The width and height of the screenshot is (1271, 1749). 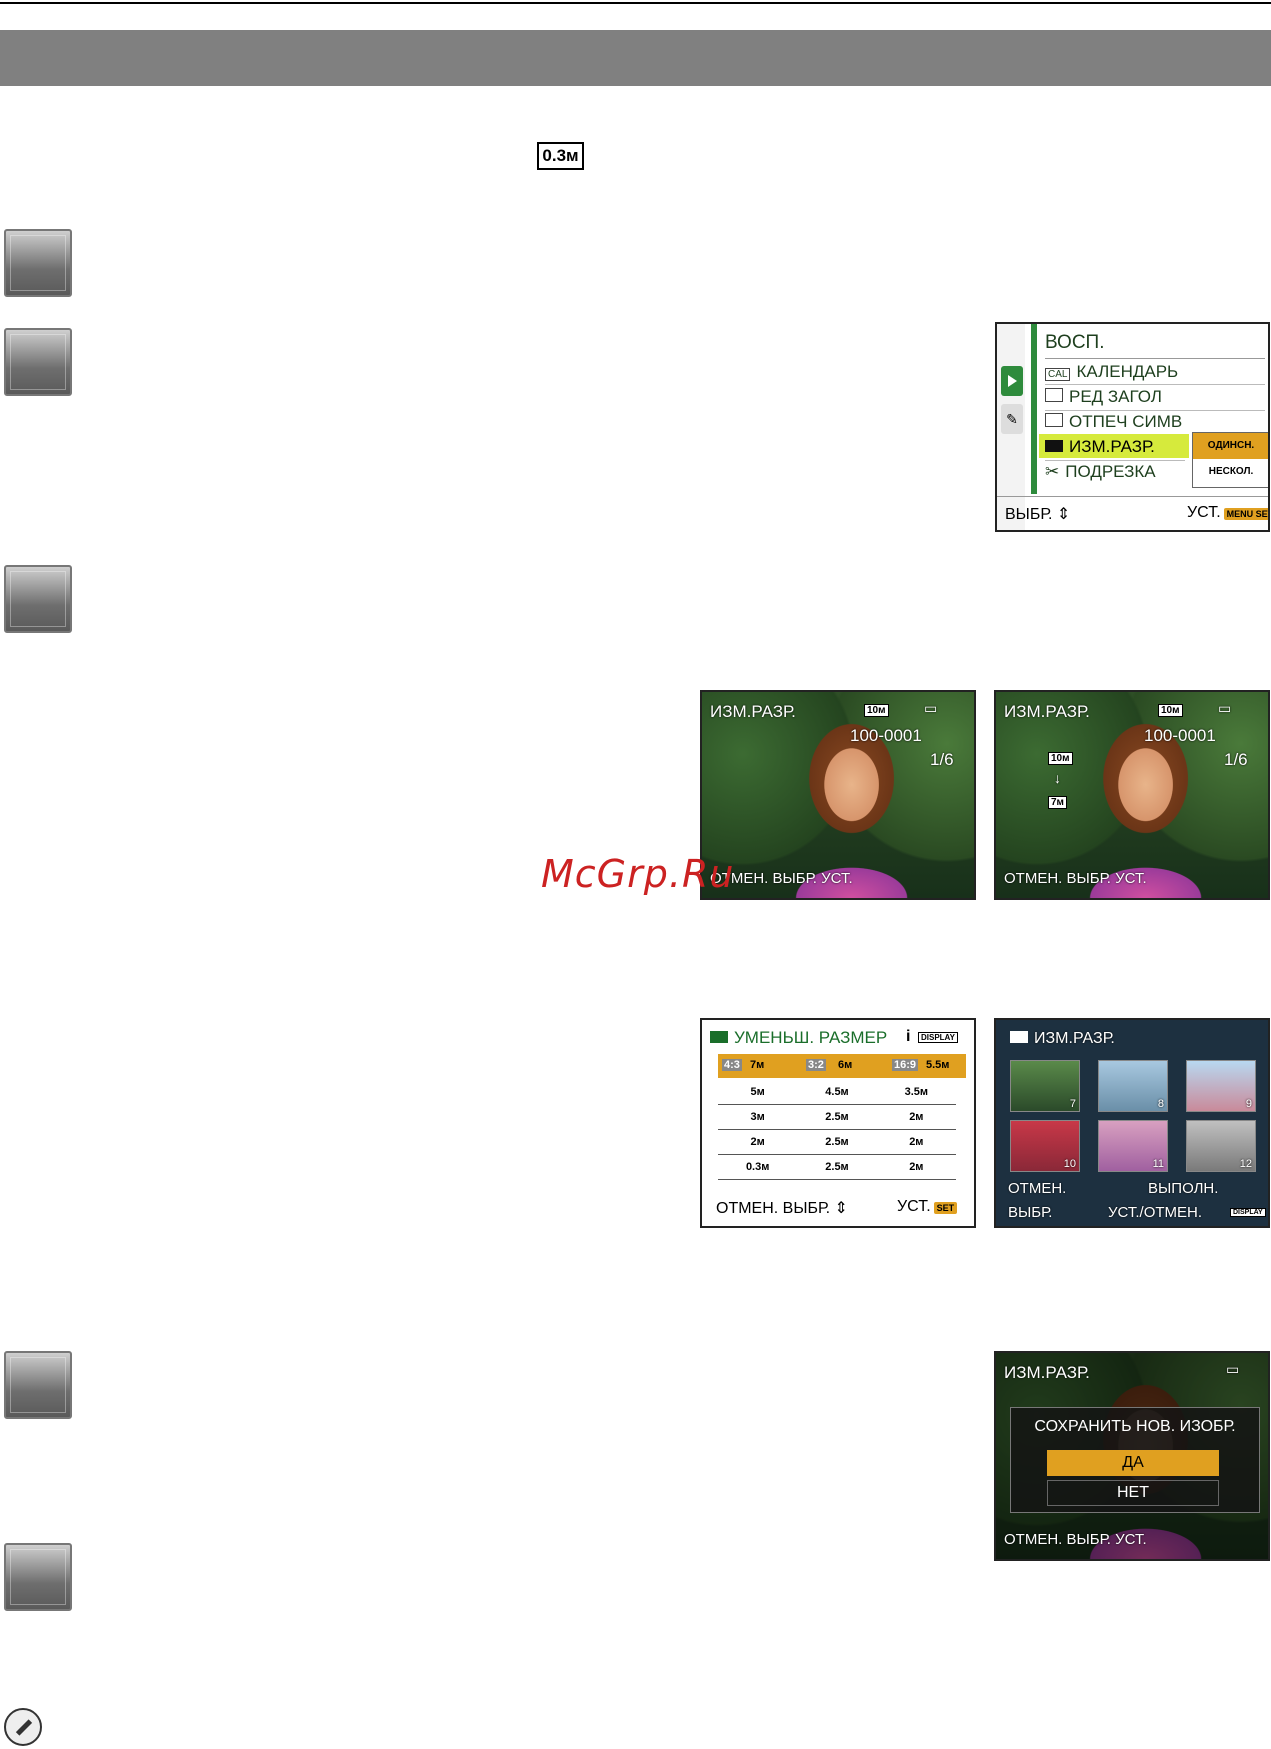 What do you see at coordinates (1133, 1463) in the screenshot?
I see `yes-button: ДА` at bounding box center [1133, 1463].